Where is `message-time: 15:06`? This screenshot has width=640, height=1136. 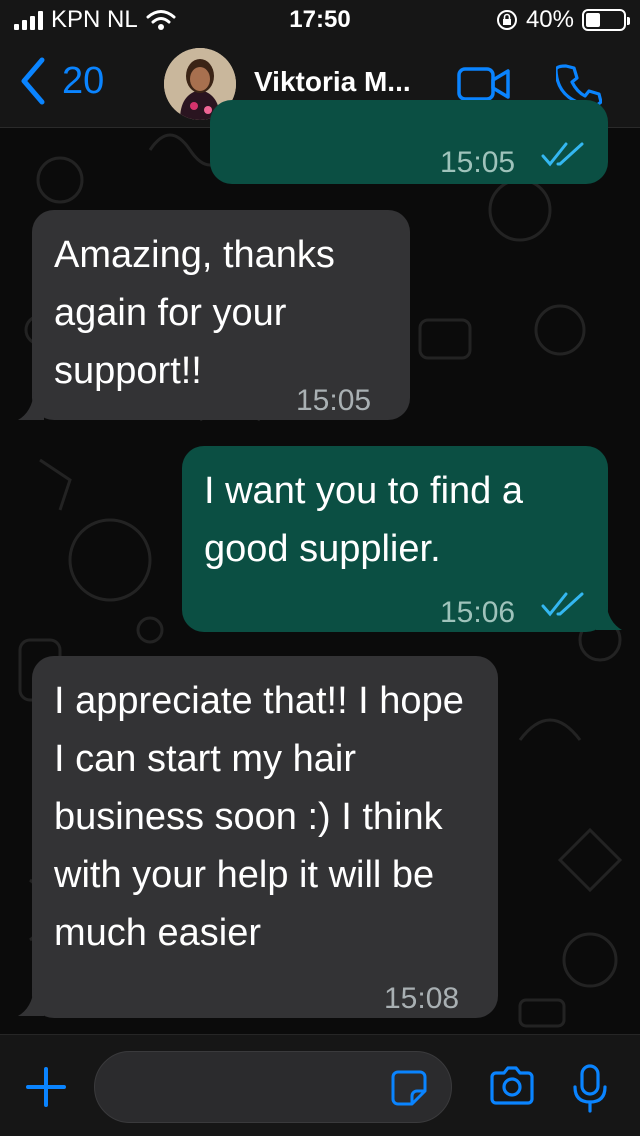
message-time: 15:06 is located at coordinates (478, 612).